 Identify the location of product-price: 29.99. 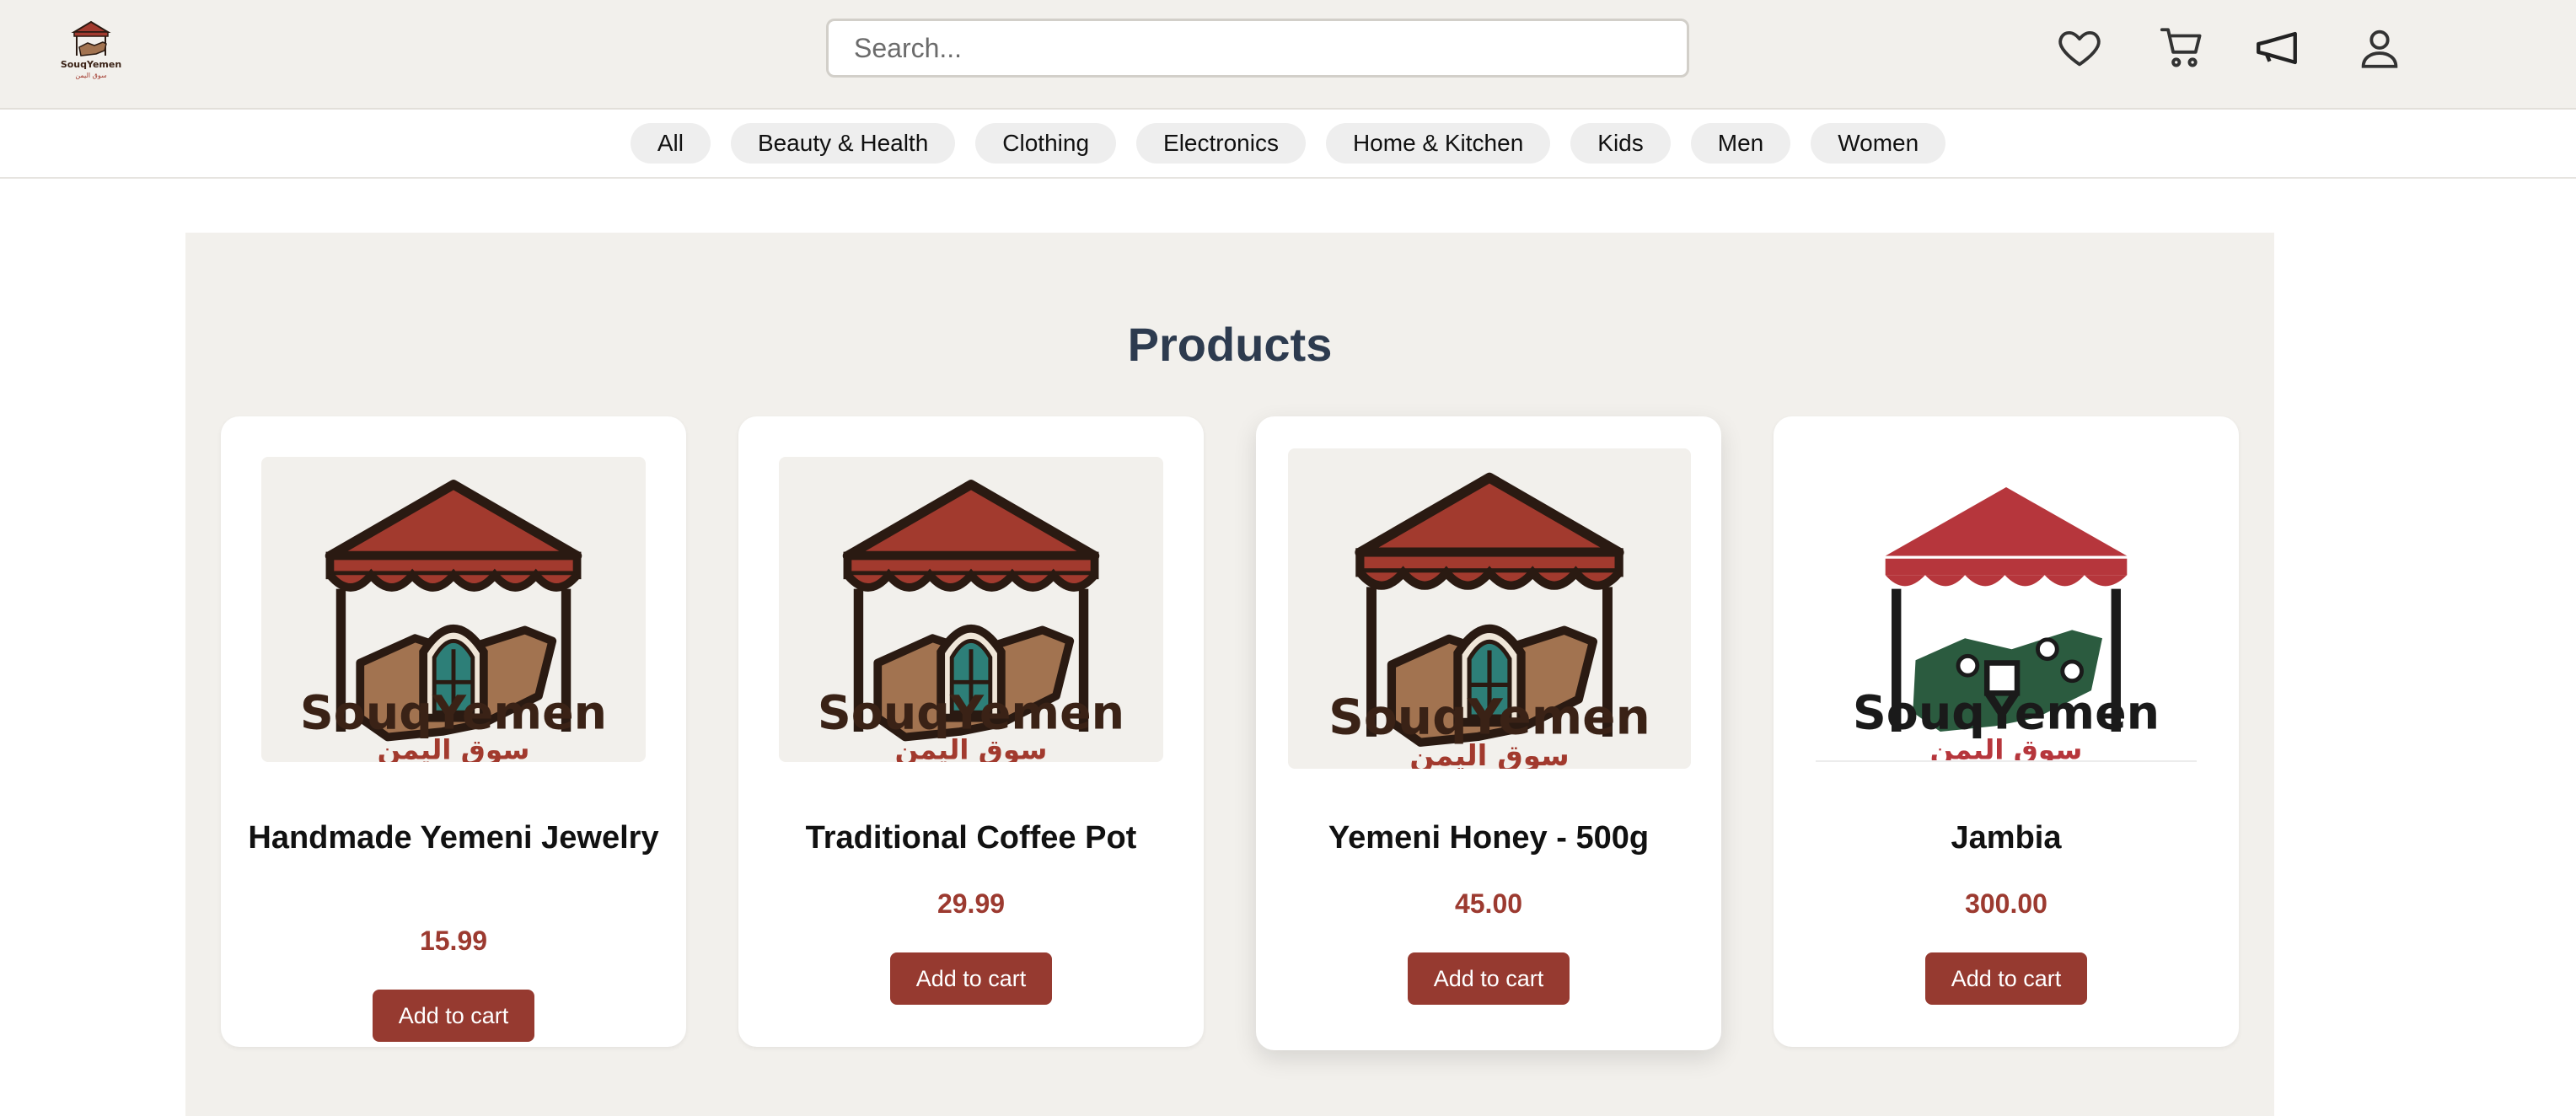
(971, 903).